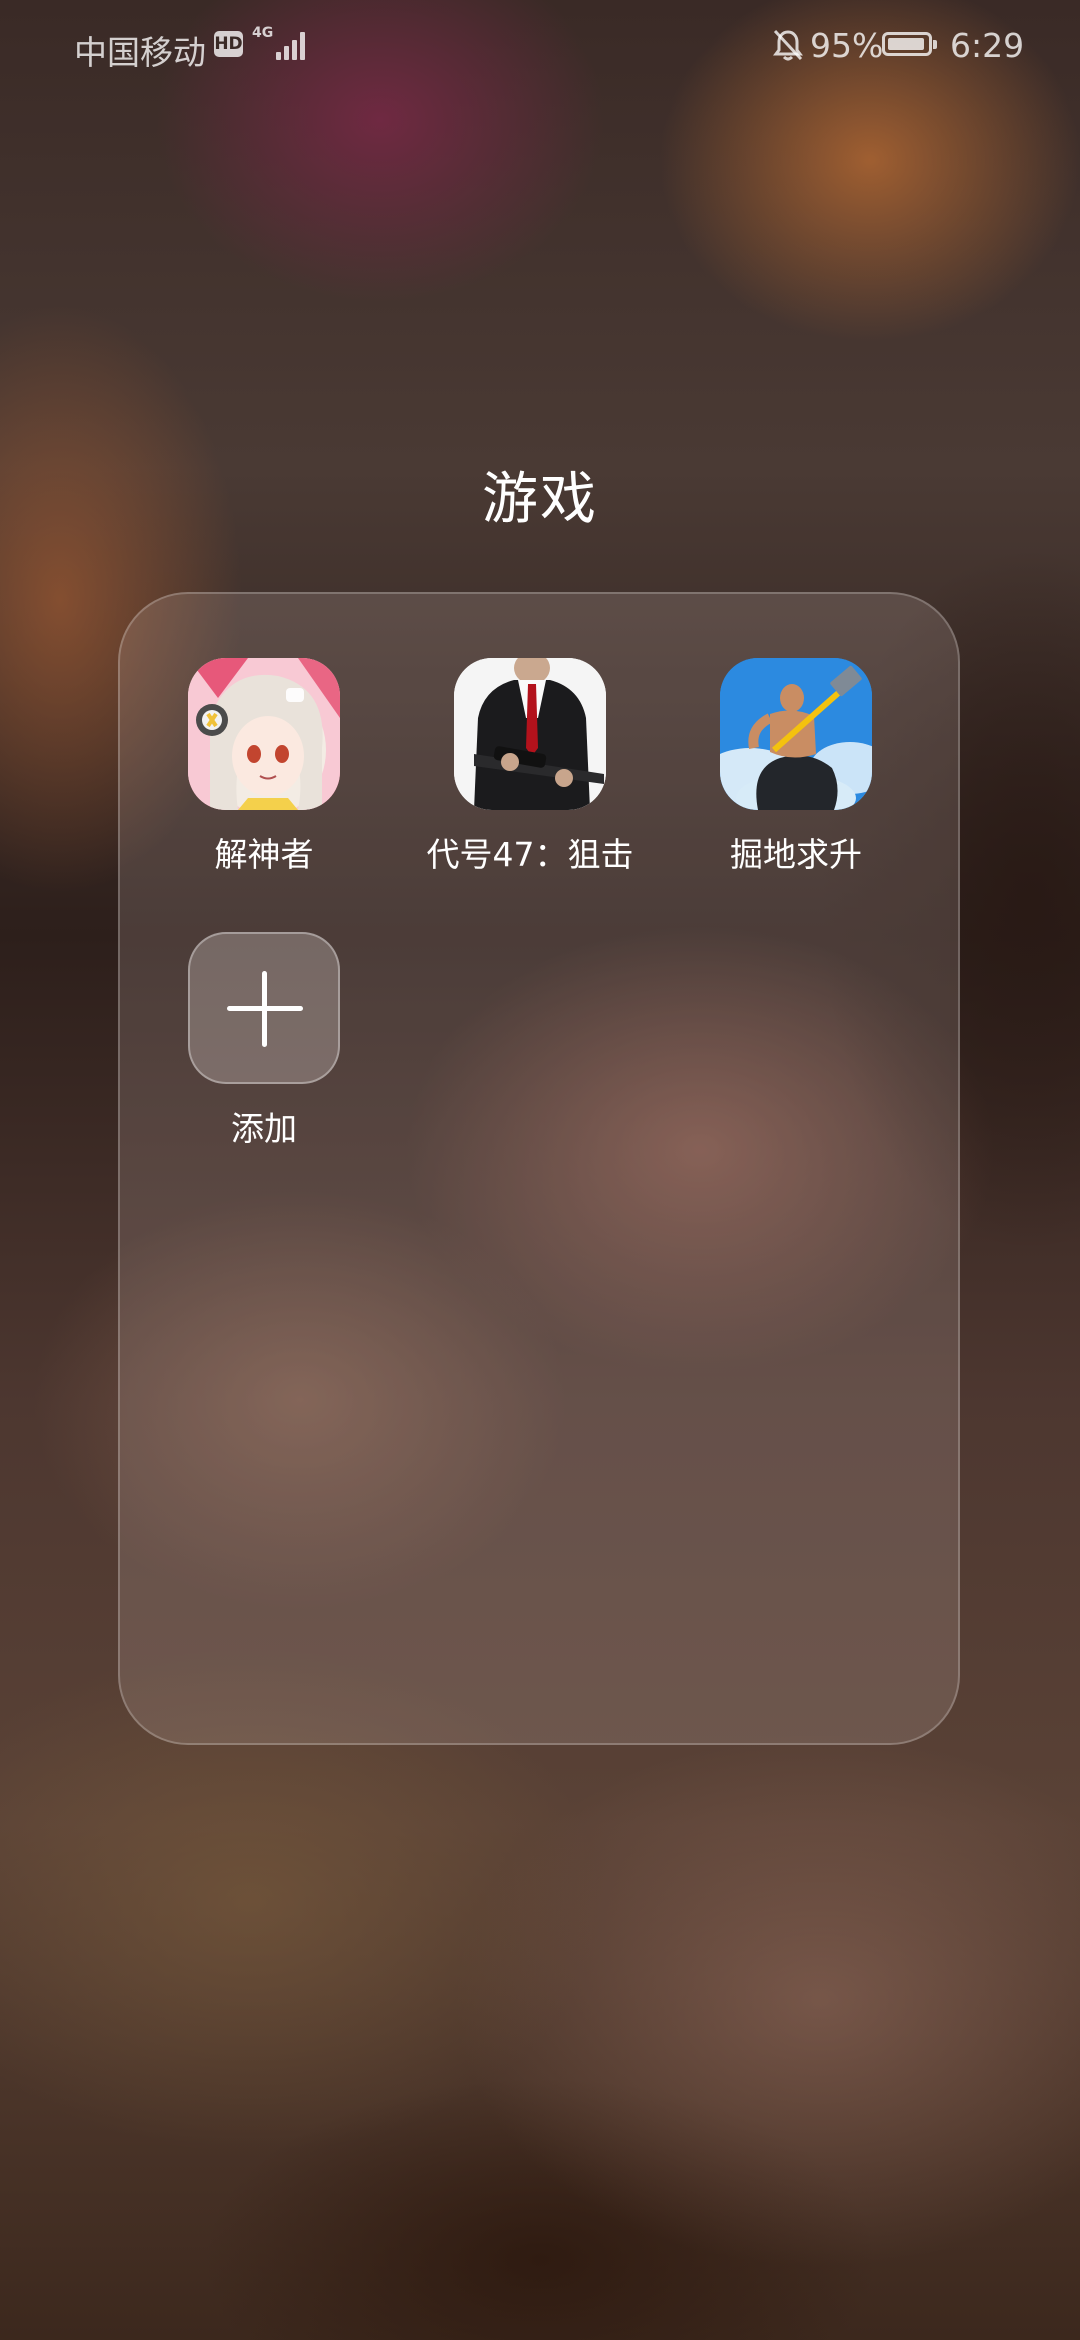 The width and height of the screenshot is (1080, 2340). I want to click on plus-icon, so click(264, 1008).